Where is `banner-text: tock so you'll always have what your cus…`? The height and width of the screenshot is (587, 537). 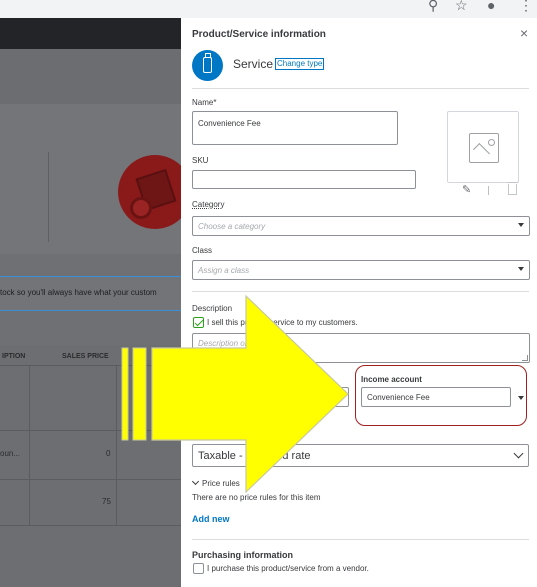
banner-text: tock so you'll always have what your cus… is located at coordinates (78, 292).